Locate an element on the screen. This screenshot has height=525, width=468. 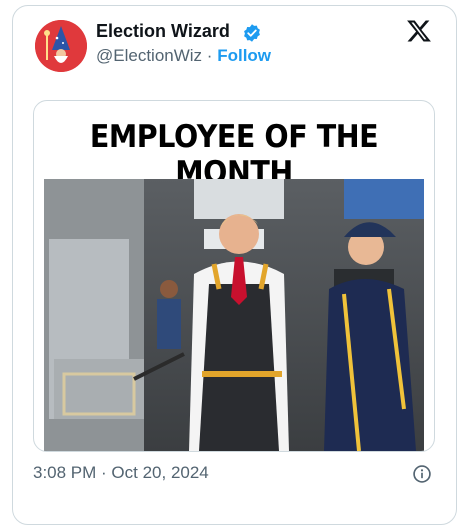
wizard-avatar-image is located at coordinates (61, 46).